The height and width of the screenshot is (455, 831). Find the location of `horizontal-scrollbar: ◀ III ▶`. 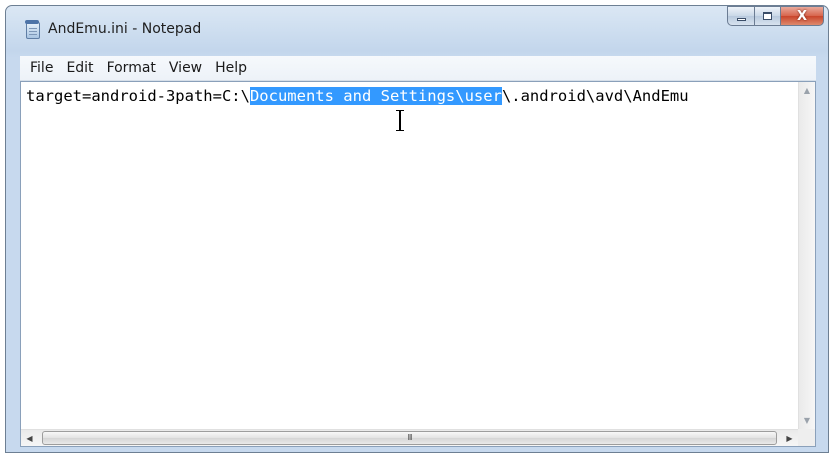

horizontal-scrollbar: ◀ III ▶ is located at coordinates (409, 437).